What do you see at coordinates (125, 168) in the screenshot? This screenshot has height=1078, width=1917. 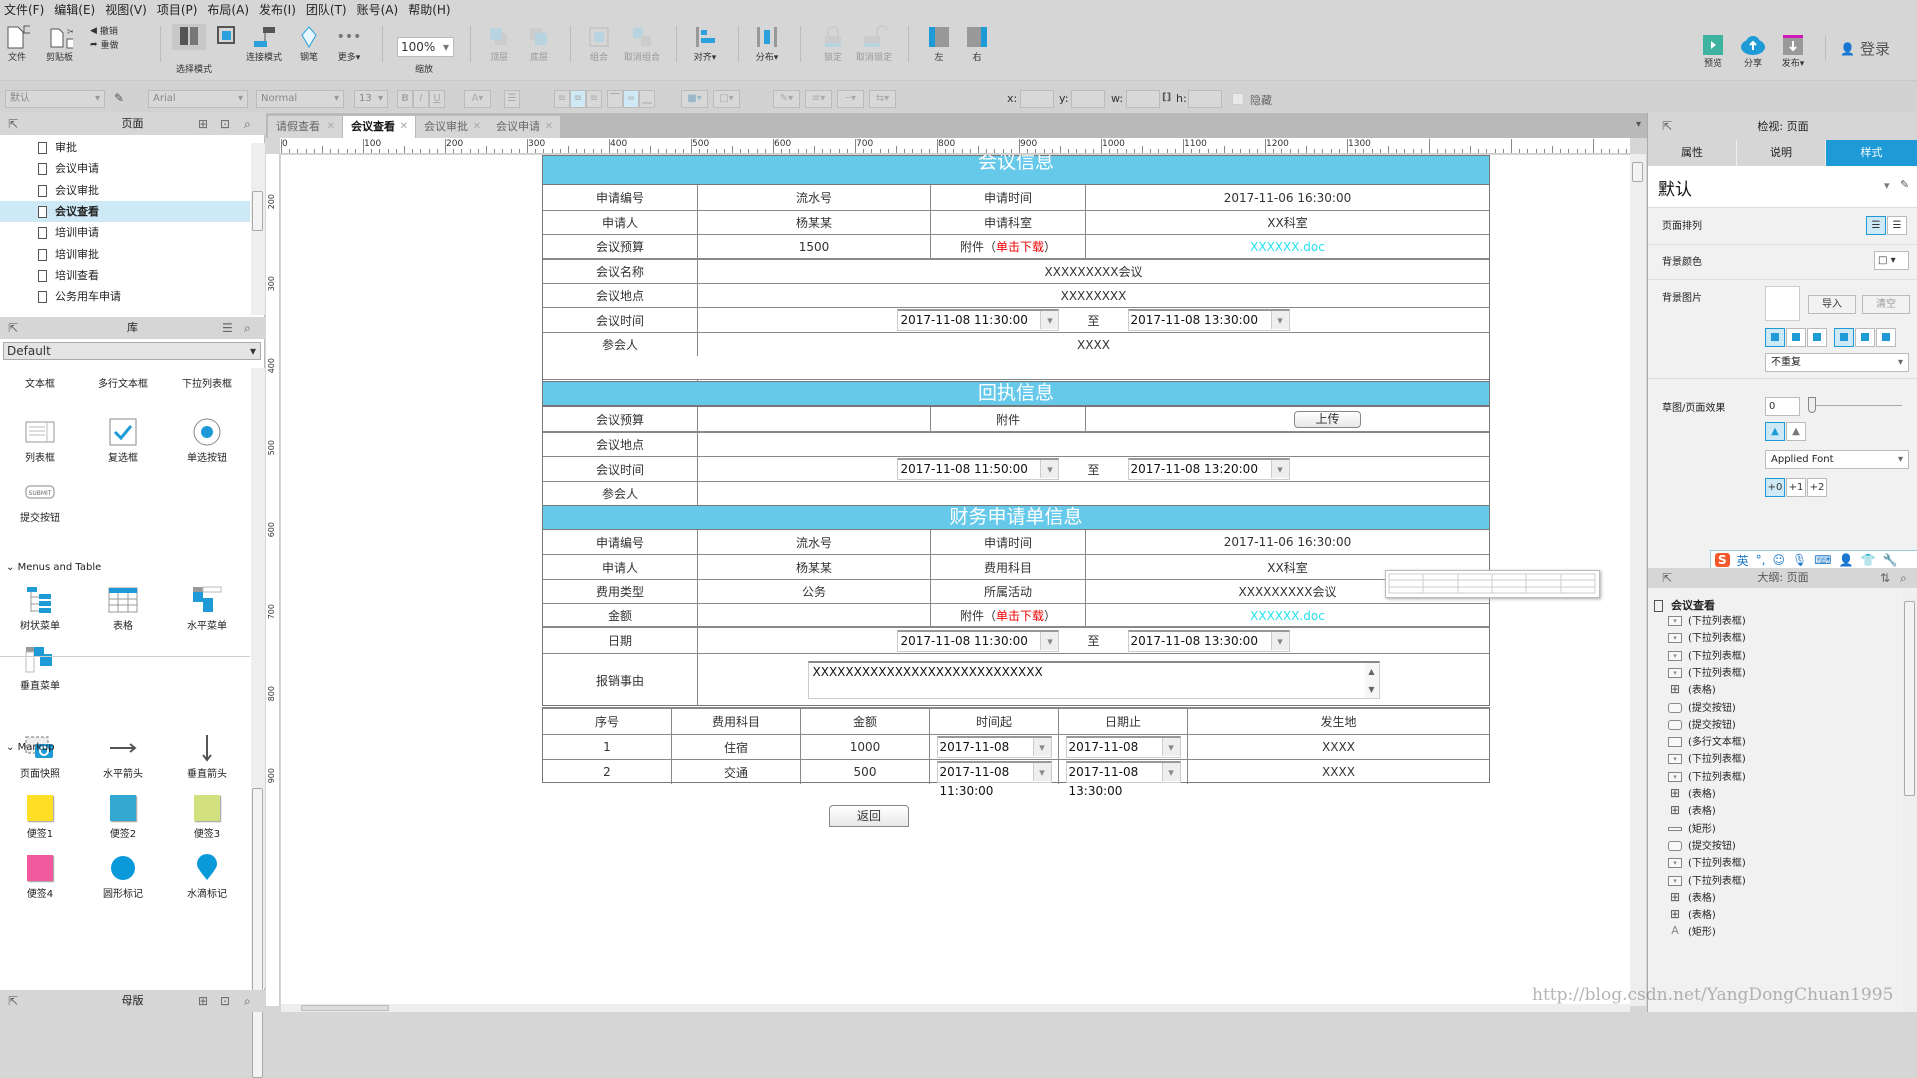 I see `page-list-item: 会议申请` at bounding box center [125, 168].